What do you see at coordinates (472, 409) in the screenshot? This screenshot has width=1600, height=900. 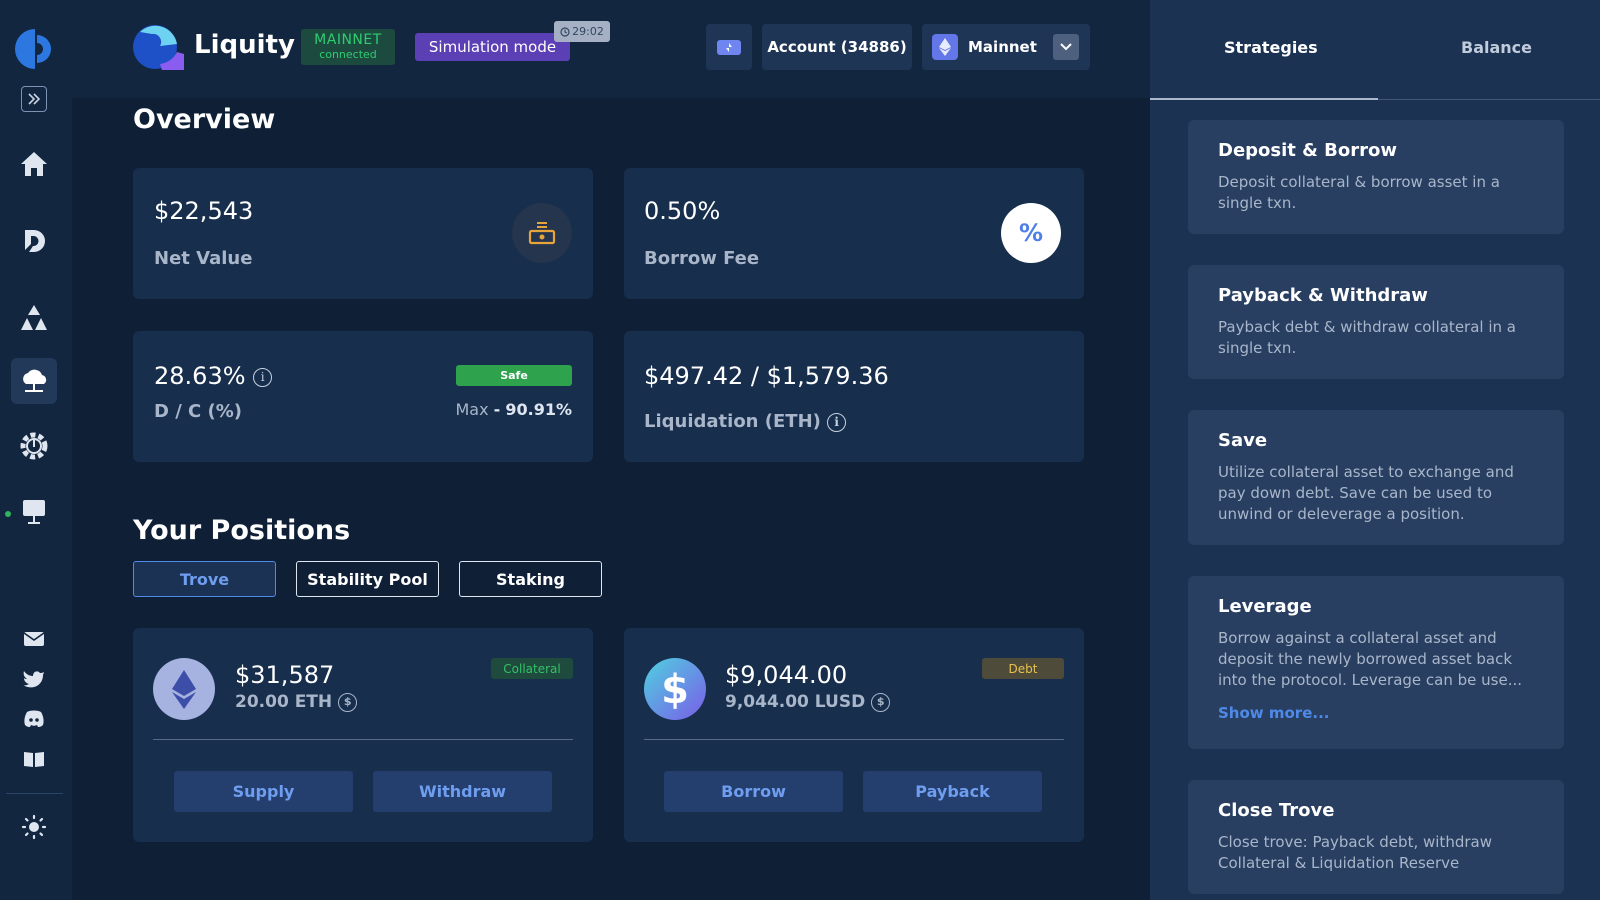 I see `max-ratio-label: Max` at bounding box center [472, 409].